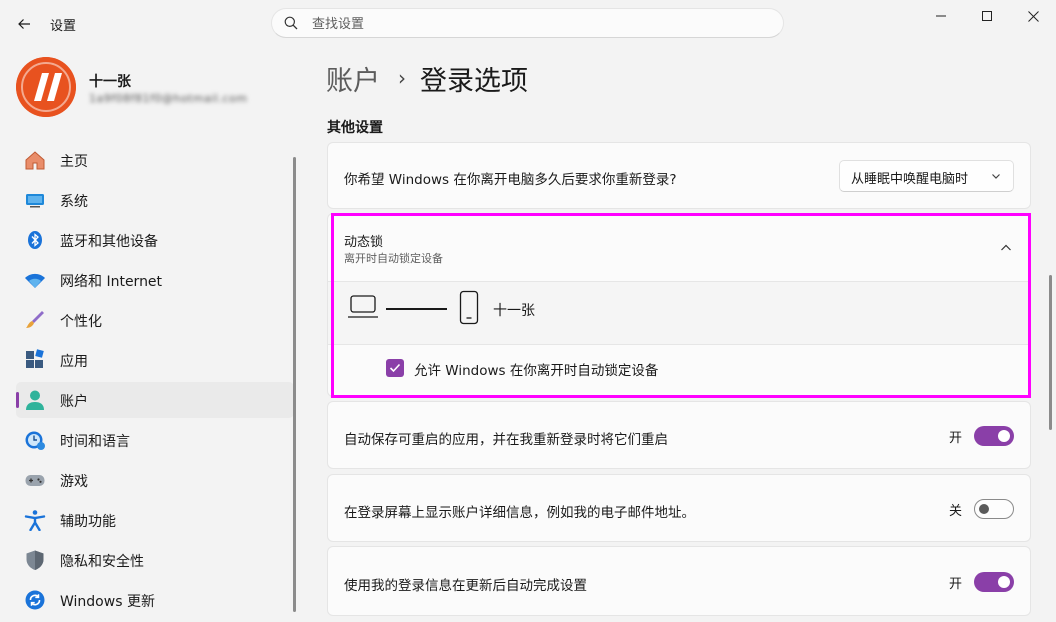  Describe the element at coordinates (35, 200) in the screenshot. I see `system-icon` at that location.